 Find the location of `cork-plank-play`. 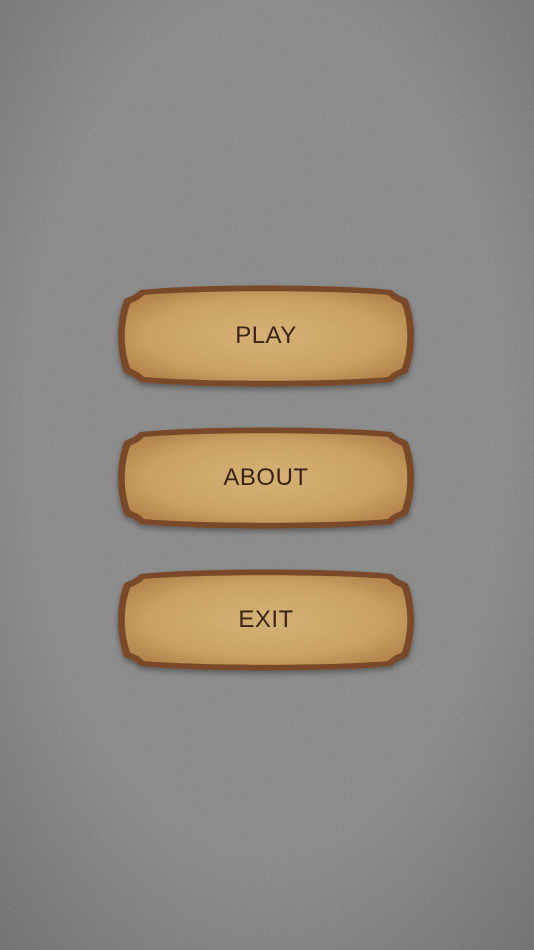

cork-plank-play is located at coordinates (266, 336).